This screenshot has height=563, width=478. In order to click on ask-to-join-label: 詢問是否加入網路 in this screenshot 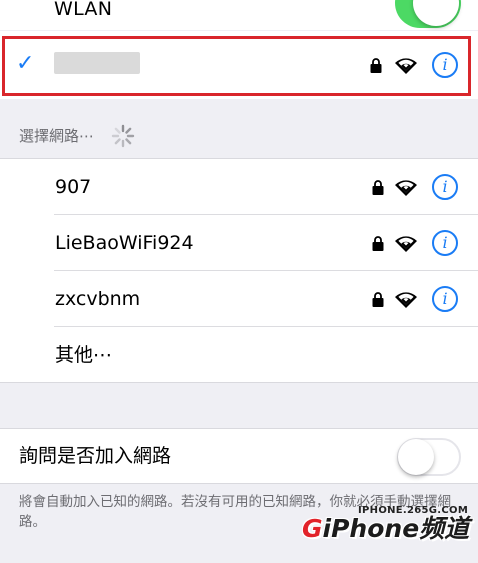, I will do `click(95, 456)`.